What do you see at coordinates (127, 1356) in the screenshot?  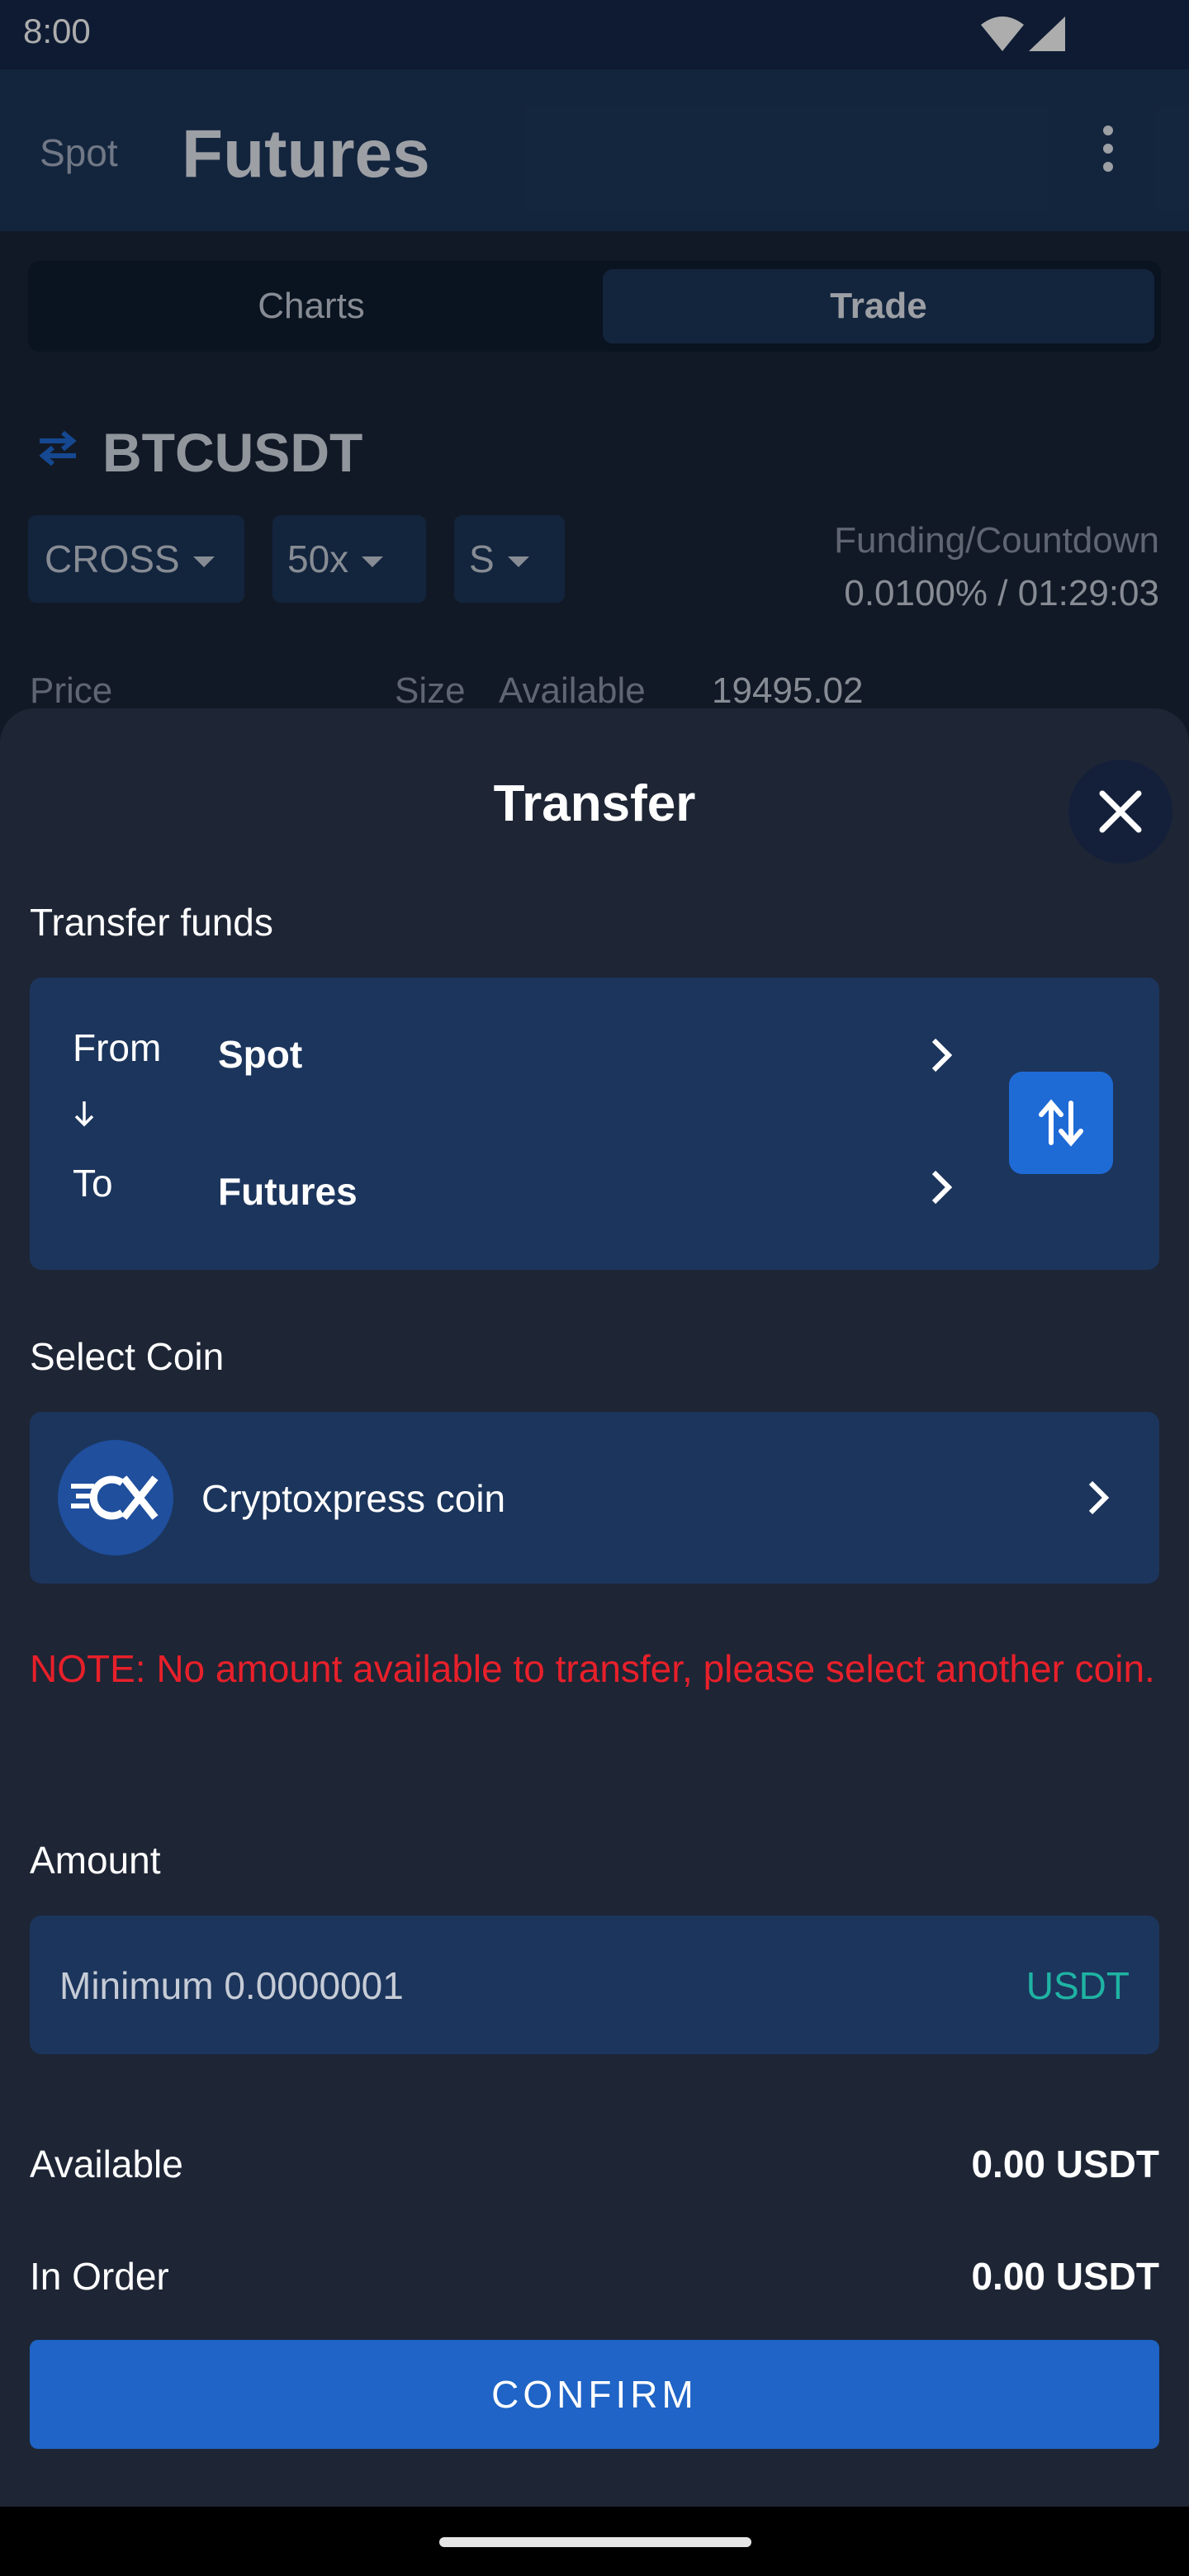 I see `select-coin-label: Select Coin` at bounding box center [127, 1356].